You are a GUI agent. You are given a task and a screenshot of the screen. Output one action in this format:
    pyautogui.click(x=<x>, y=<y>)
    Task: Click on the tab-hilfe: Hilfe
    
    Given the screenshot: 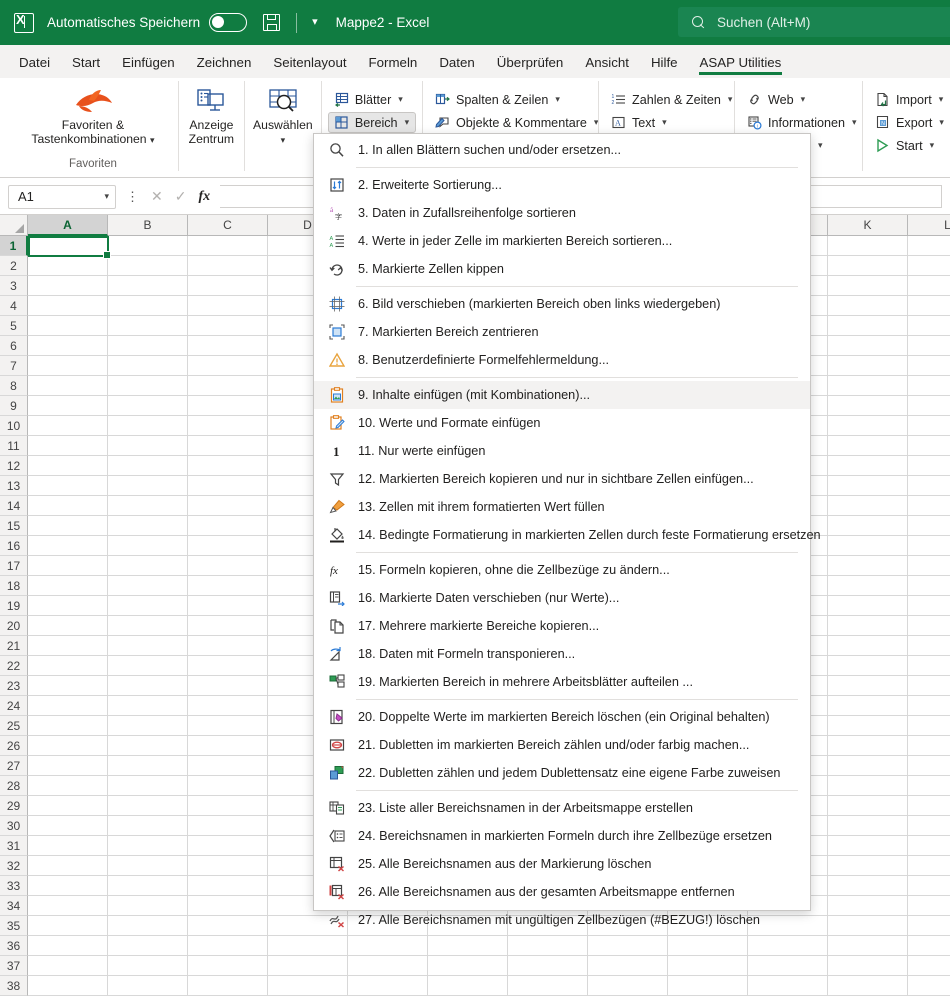 What is the action you would take?
    pyautogui.click(x=664, y=62)
    